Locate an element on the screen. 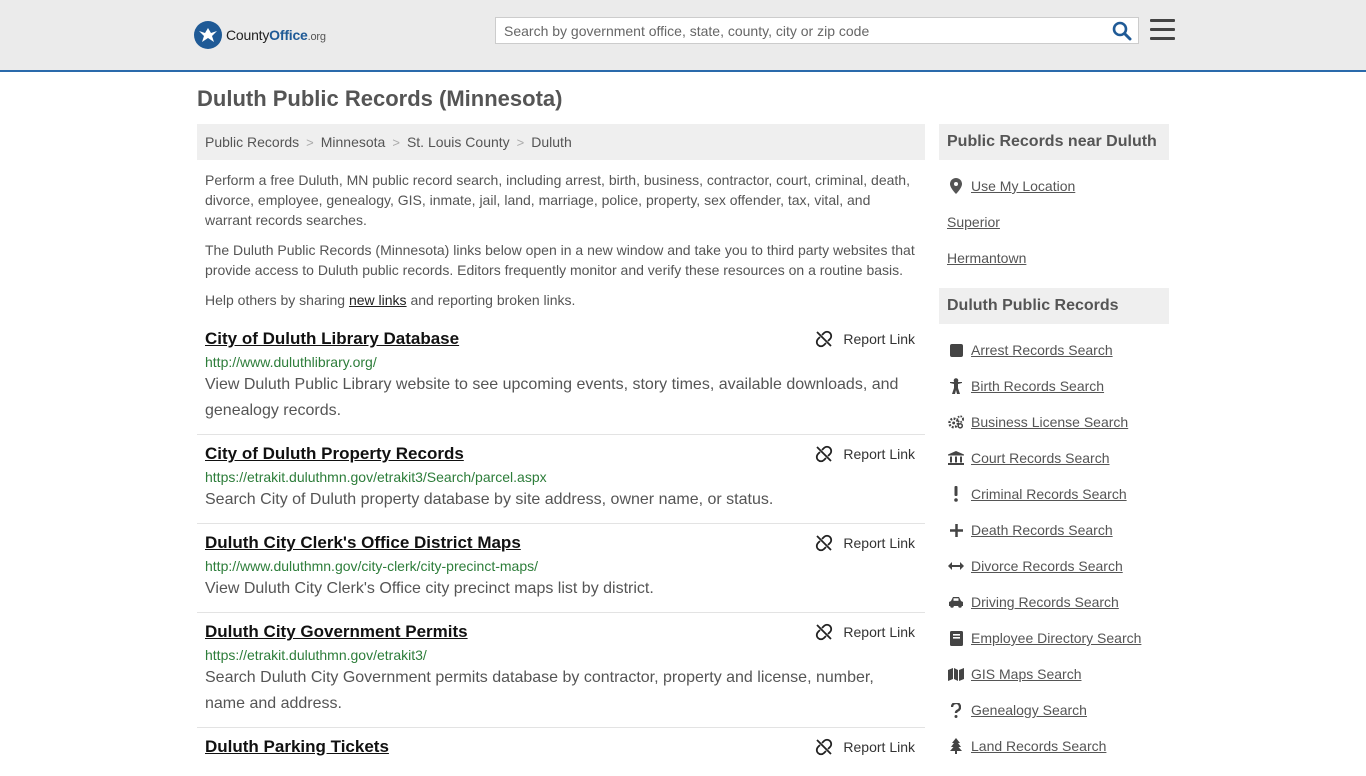  result-url: https://etrakit.duluthmn.gov/etrakit3/ is located at coordinates (316, 655).